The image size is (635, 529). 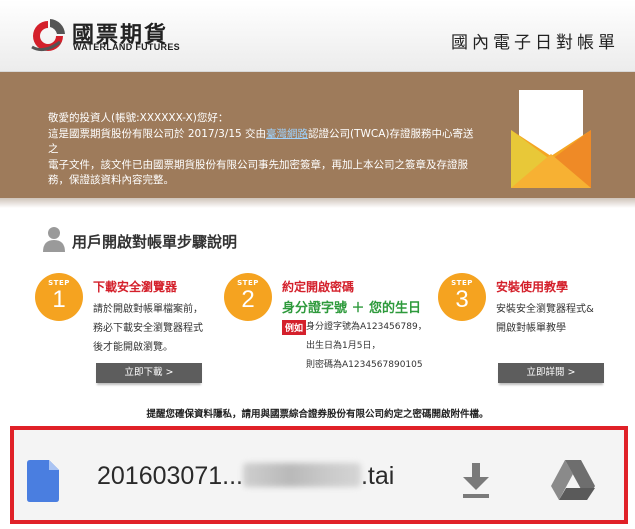 What do you see at coordinates (364, 365) in the screenshot?
I see `step-2-desc-line: 則密碼為A1234567890105` at bounding box center [364, 365].